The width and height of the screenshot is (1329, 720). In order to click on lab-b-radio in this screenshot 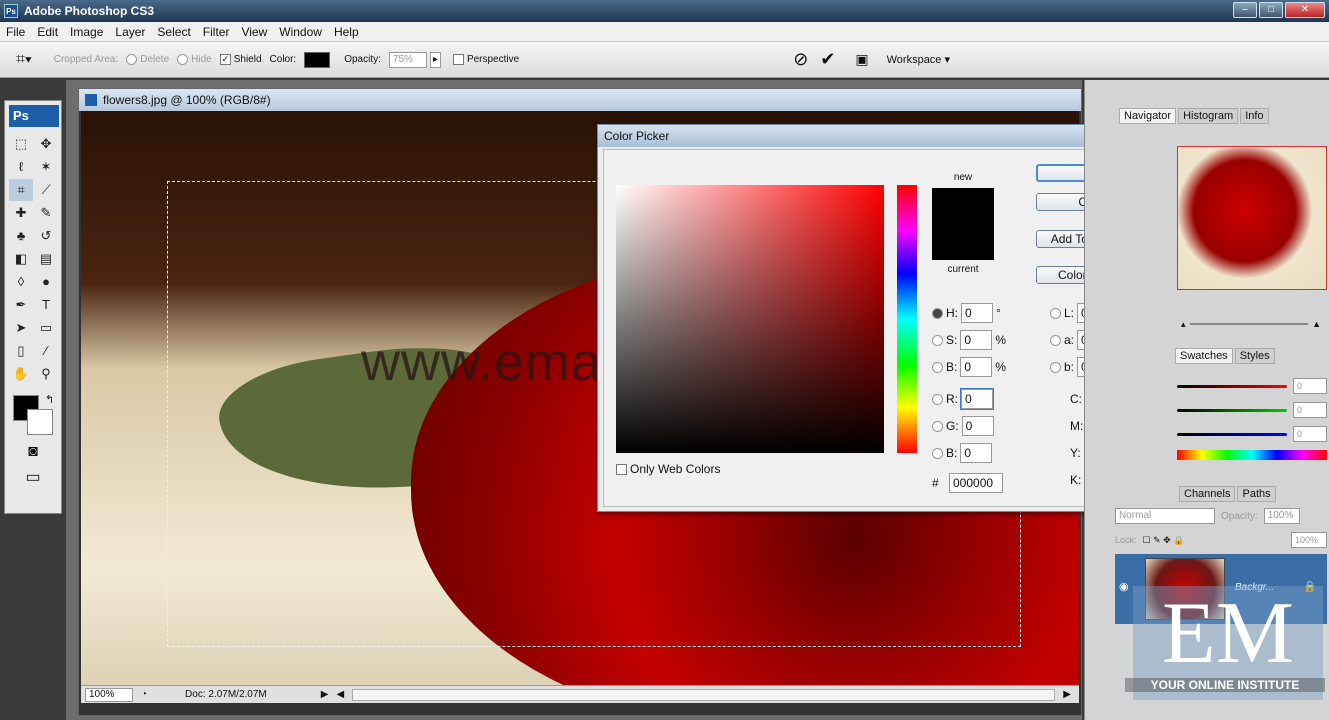, I will do `click(1055, 367)`.